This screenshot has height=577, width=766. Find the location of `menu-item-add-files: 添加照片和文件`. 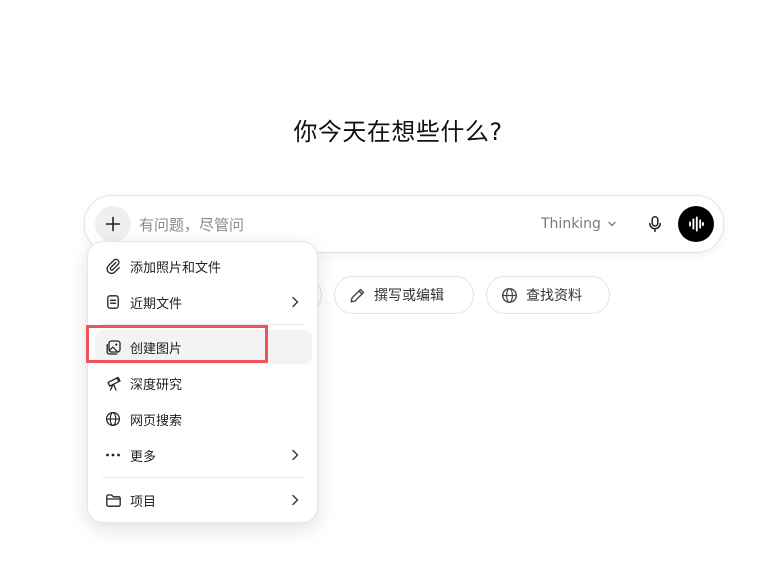

menu-item-add-files: 添加照片和文件 is located at coordinates (203, 266).